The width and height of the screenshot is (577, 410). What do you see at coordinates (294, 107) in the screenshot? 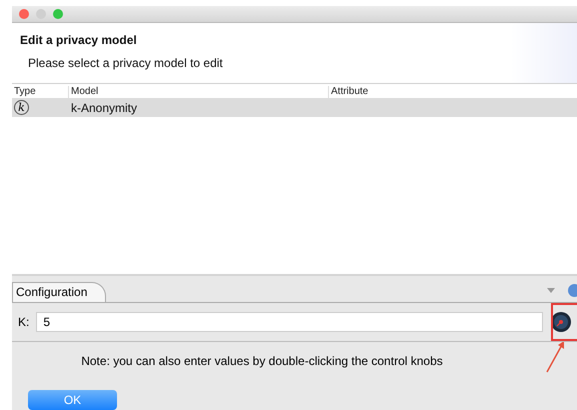
I see `table-row: k k-Anonymity` at bounding box center [294, 107].